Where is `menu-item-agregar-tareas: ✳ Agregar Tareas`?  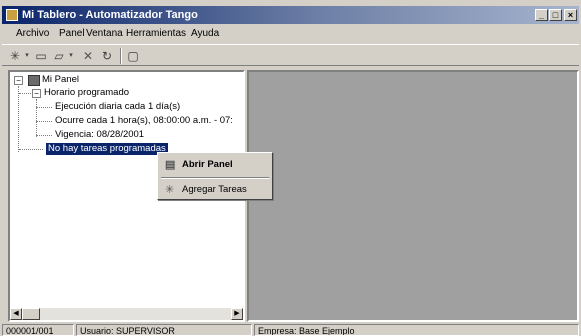
menu-item-agregar-tareas: ✳ Agregar Tareas is located at coordinates (215, 190).